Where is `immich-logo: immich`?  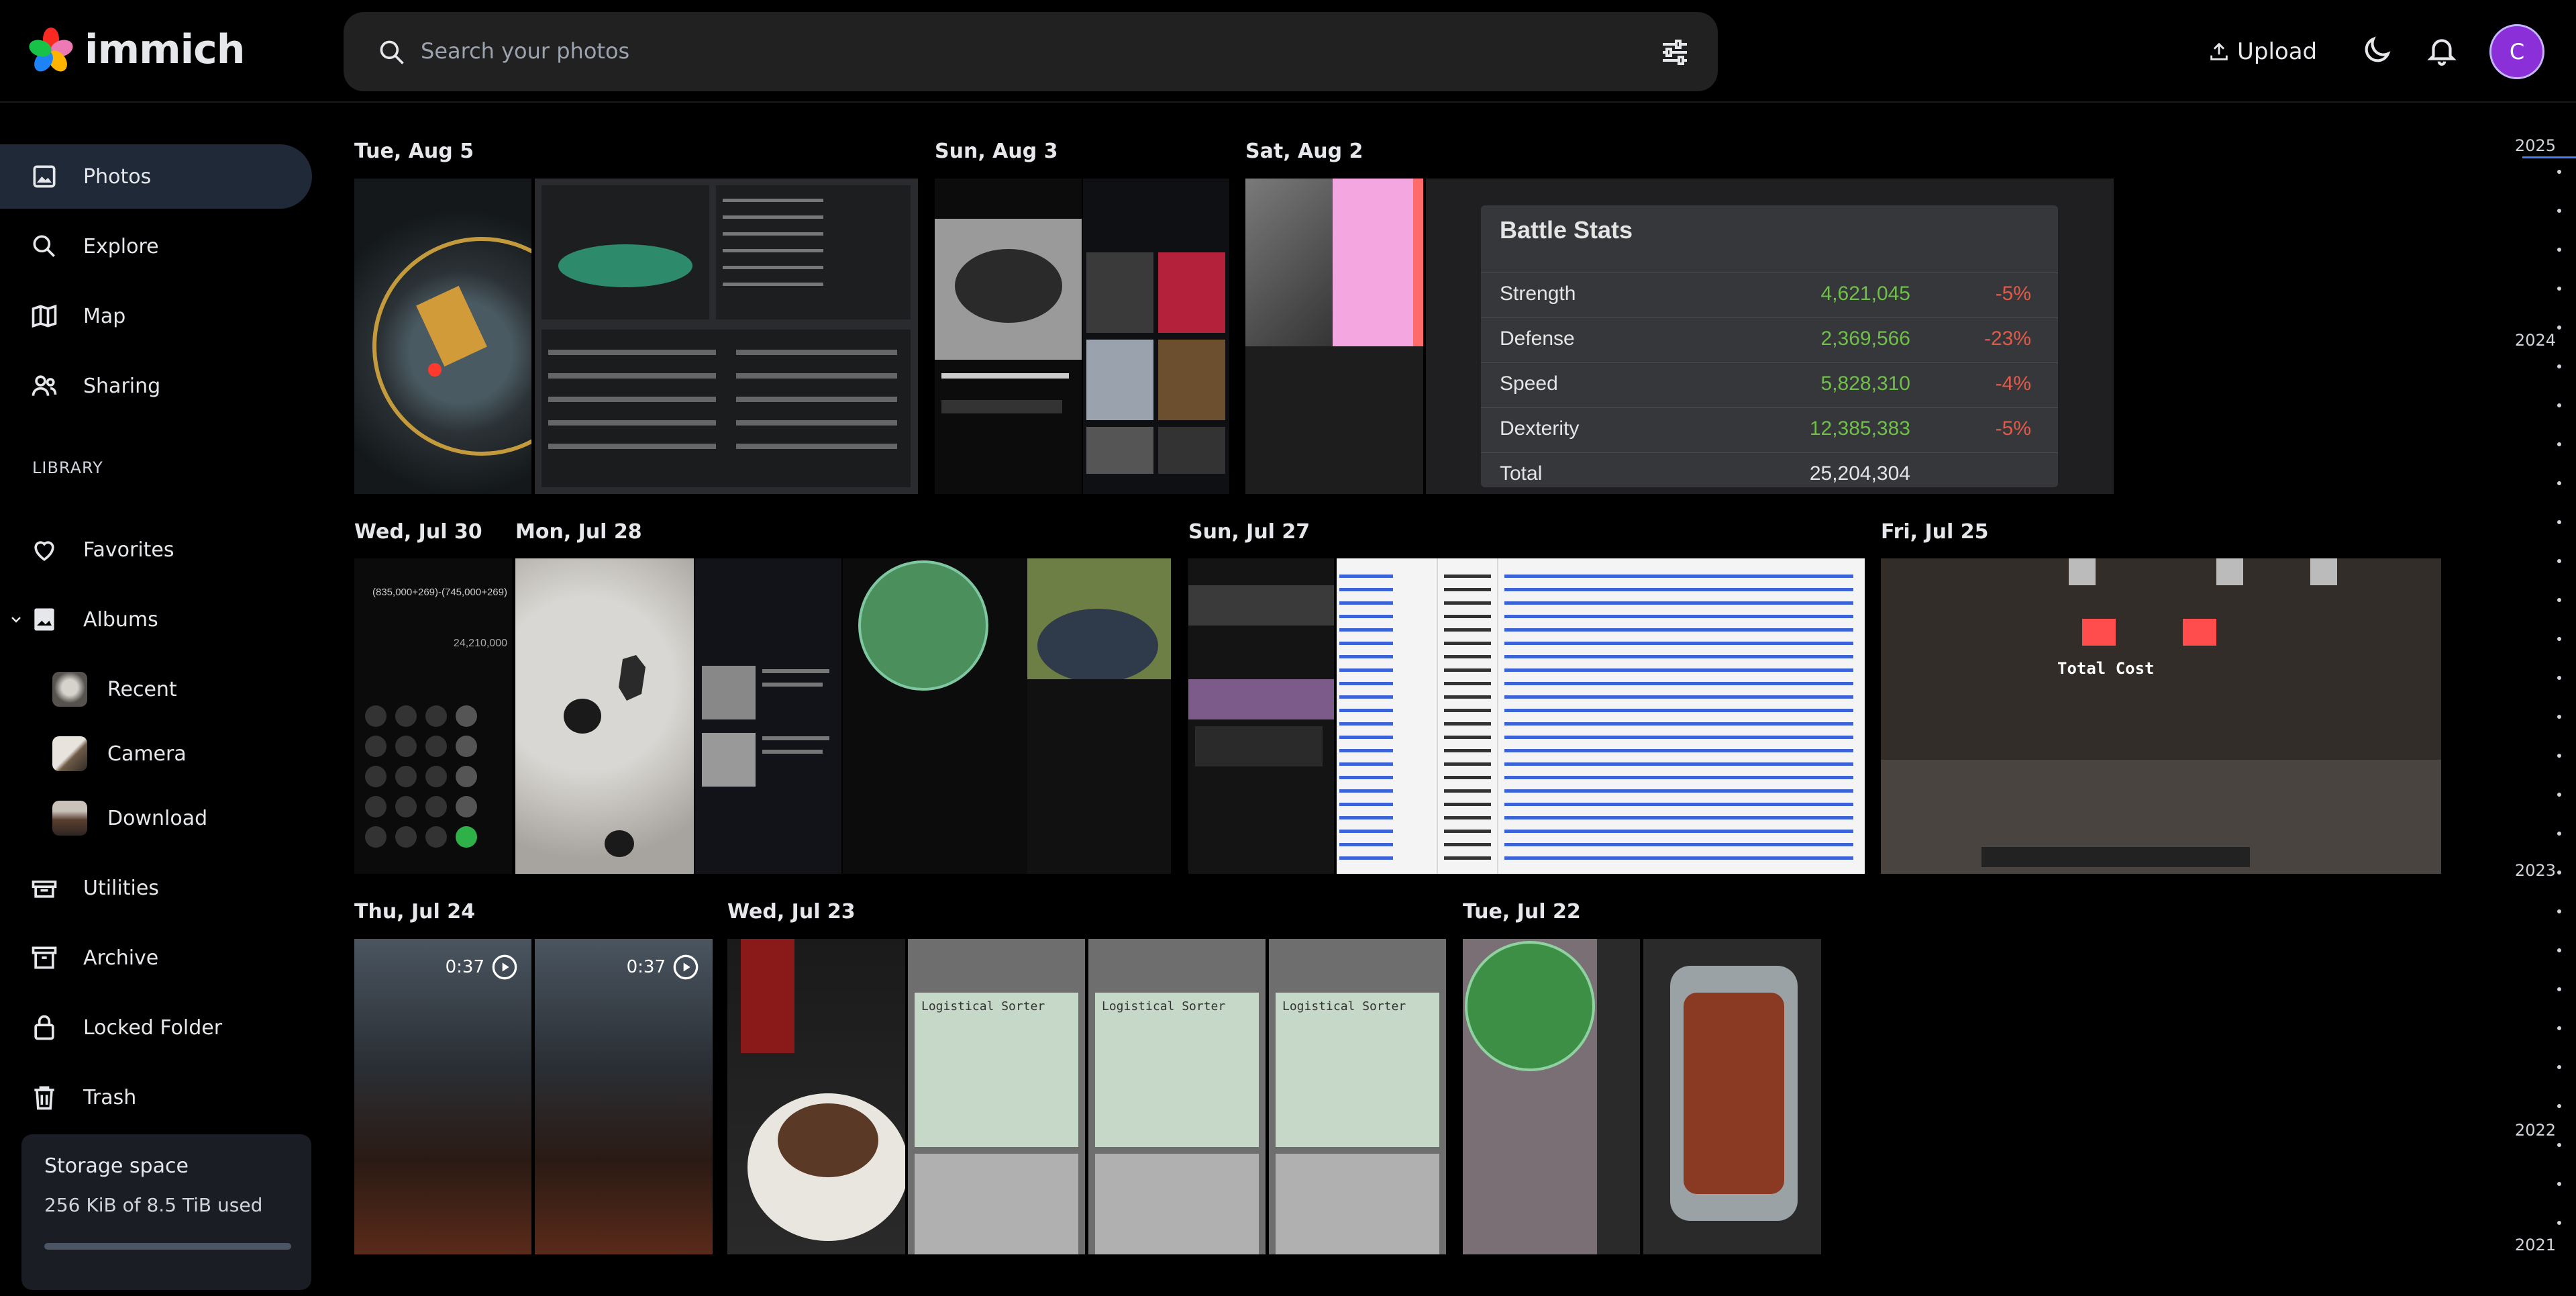 immich-logo: immich is located at coordinates (136, 50).